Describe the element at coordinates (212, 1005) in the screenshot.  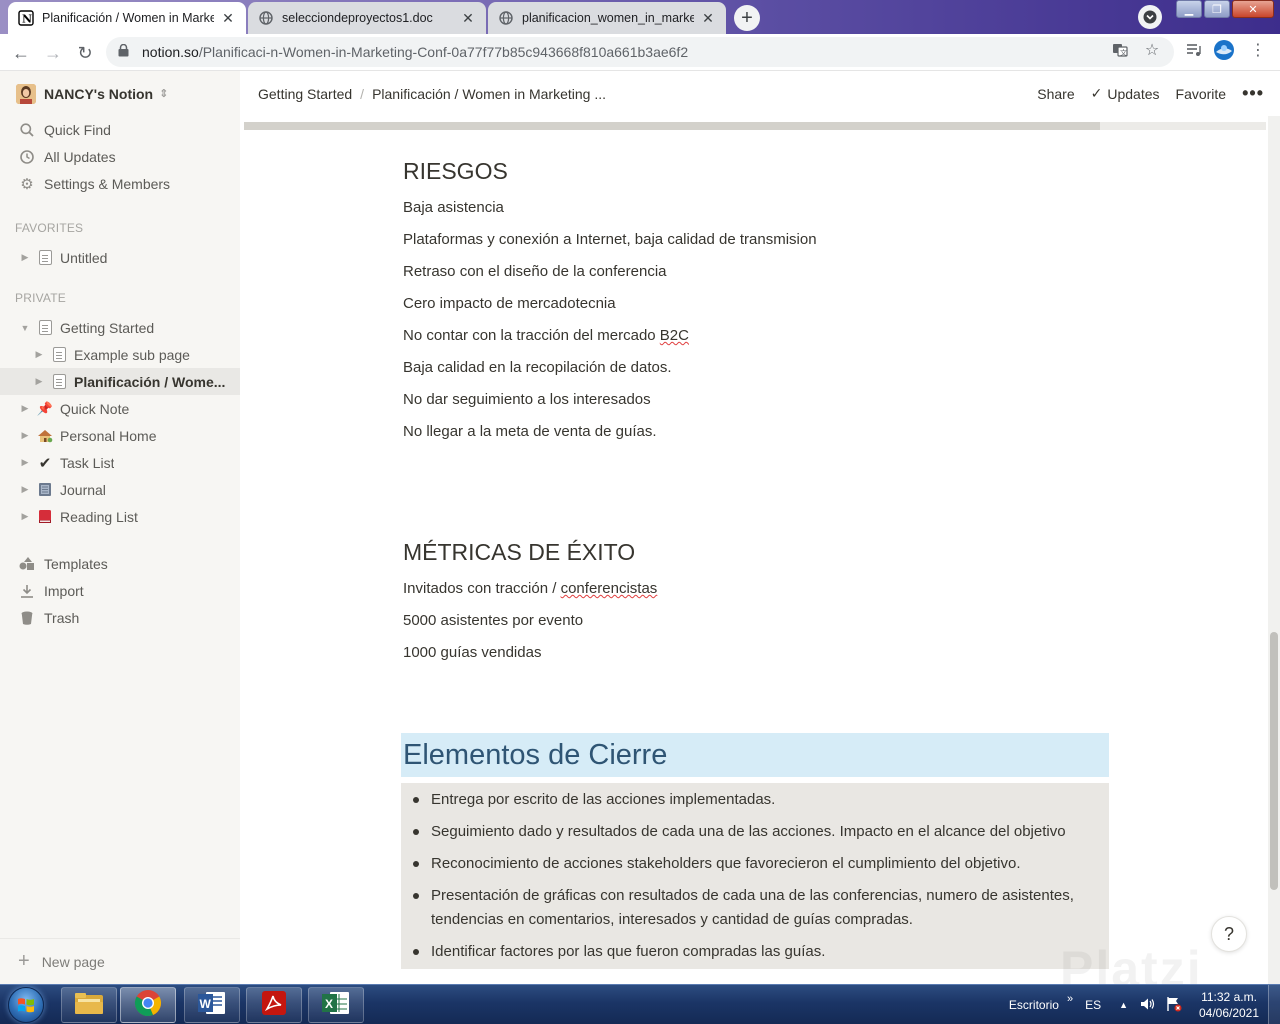
I see `taskbar-word: W` at that location.